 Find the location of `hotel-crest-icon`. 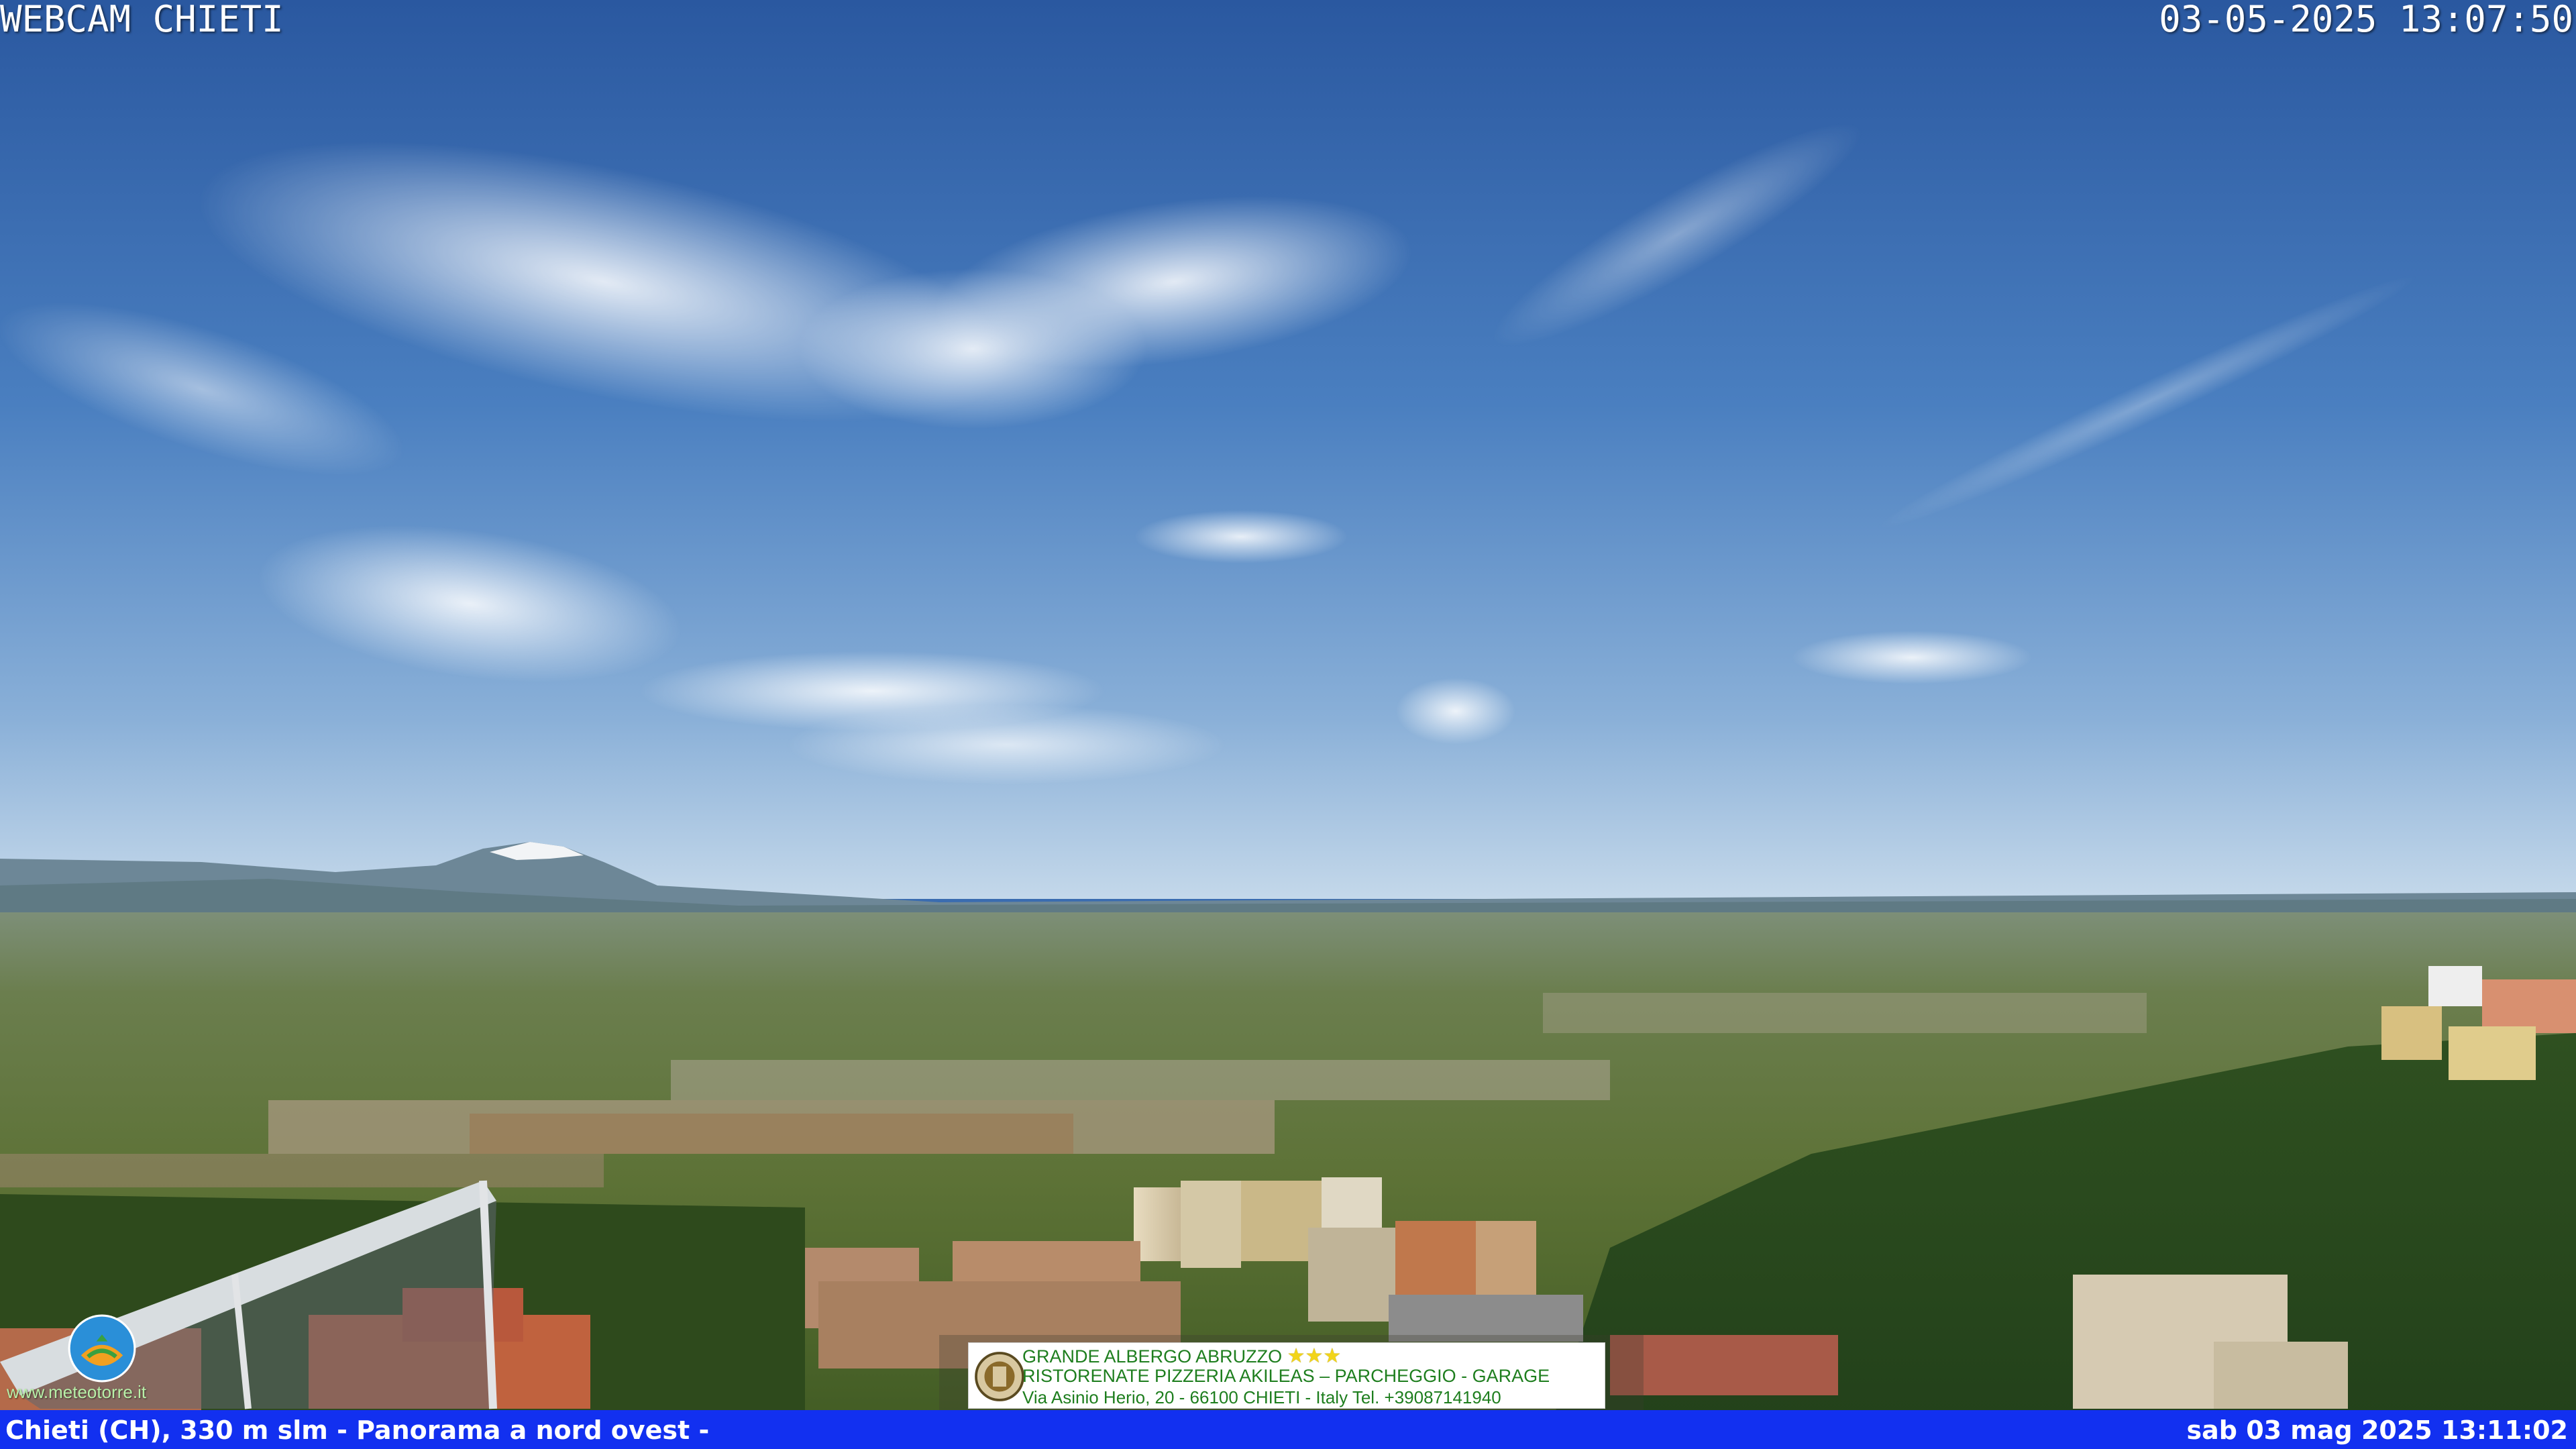

hotel-crest-icon is located at coordinates (999, 1376).